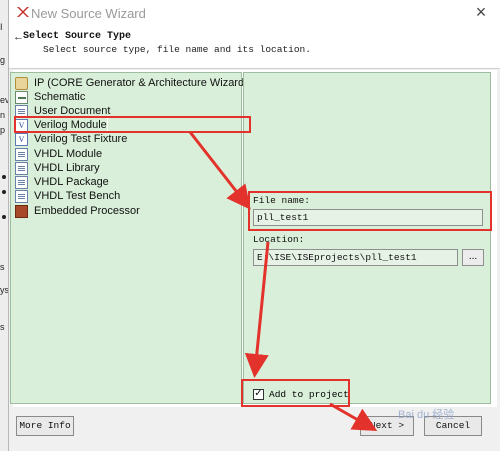  Describe the element at coordinates (254, 13) in the screenshot. I see `title-bar: New Source Wizard ×` at that location.